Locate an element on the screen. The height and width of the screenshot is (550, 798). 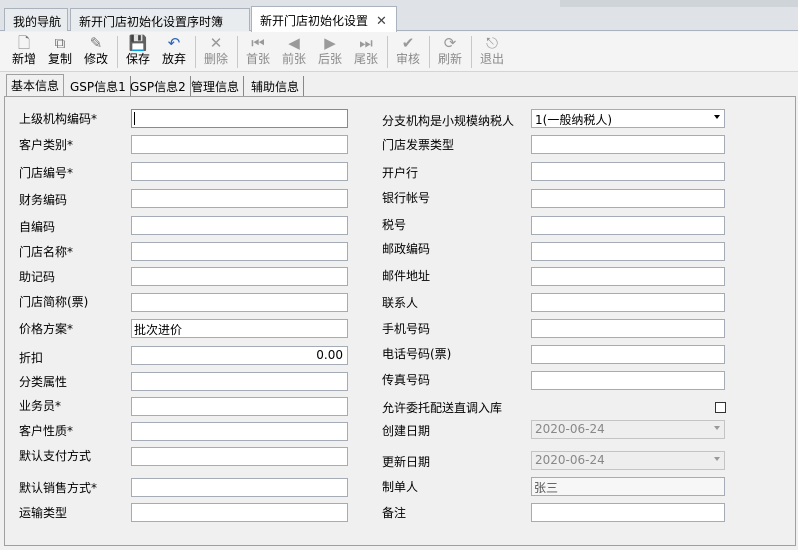
field-label: 传真号码 is located at coordinates (406, 380).